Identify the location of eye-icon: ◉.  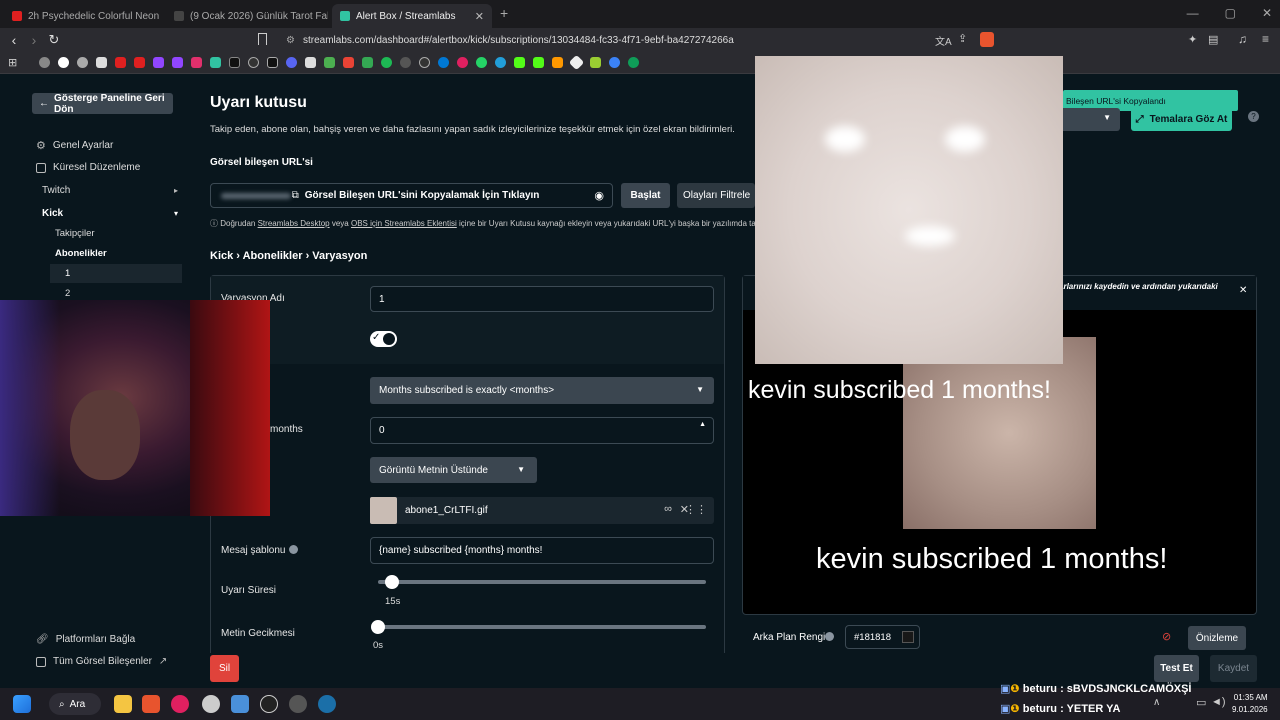
(599, 195).